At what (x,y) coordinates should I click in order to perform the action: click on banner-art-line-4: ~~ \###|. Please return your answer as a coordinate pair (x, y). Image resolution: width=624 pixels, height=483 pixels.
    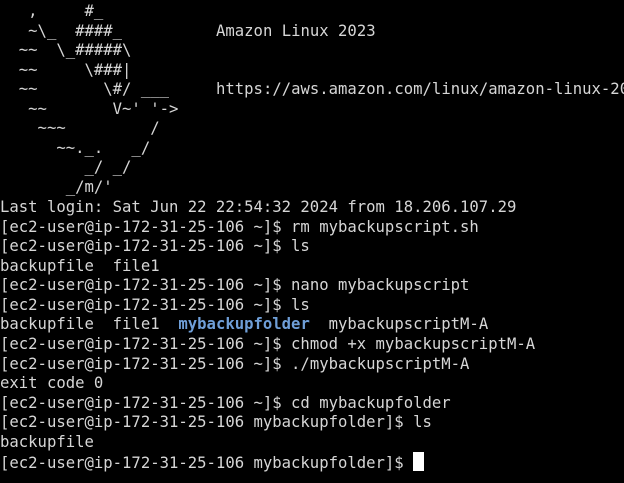
    Looking at the image, I should click on (66, 70).